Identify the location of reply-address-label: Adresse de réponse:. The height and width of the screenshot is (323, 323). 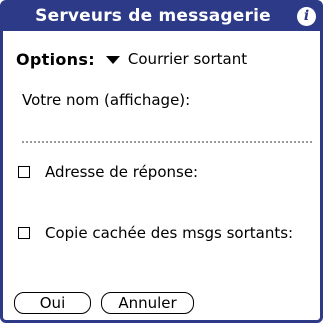
(122, 172).